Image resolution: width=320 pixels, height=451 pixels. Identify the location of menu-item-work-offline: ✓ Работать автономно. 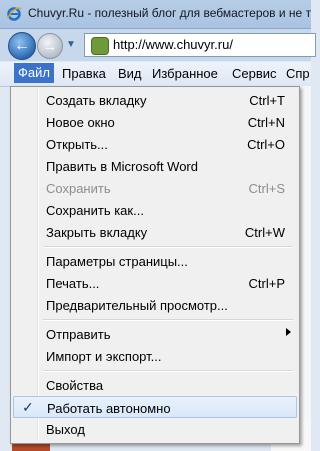
(155, 407).